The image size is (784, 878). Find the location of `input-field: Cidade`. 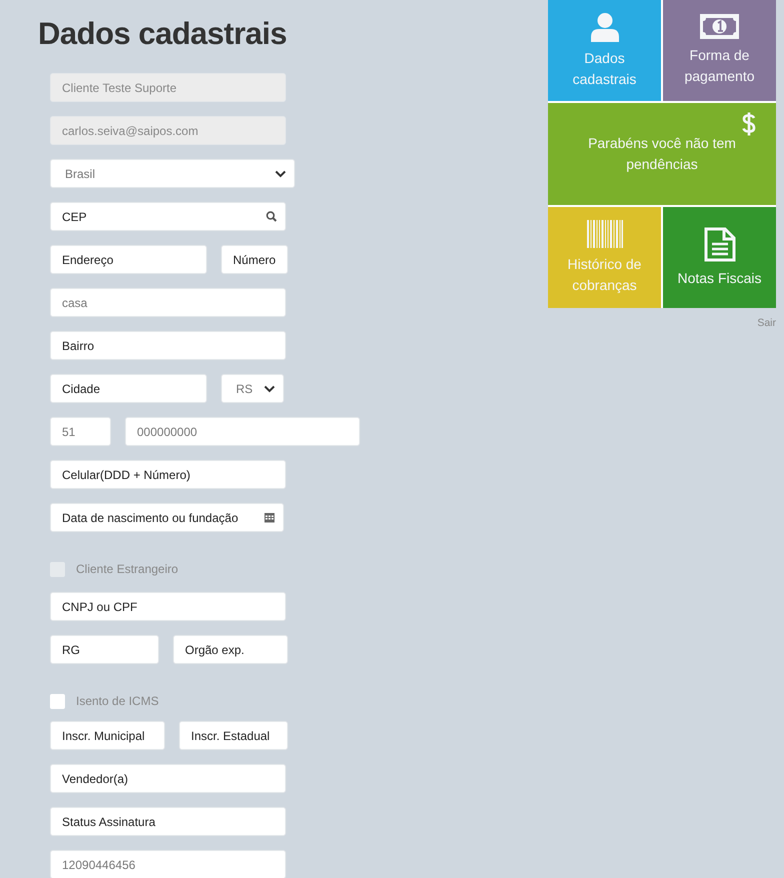

input-field: Cidade is located at coordinates (128, 388).